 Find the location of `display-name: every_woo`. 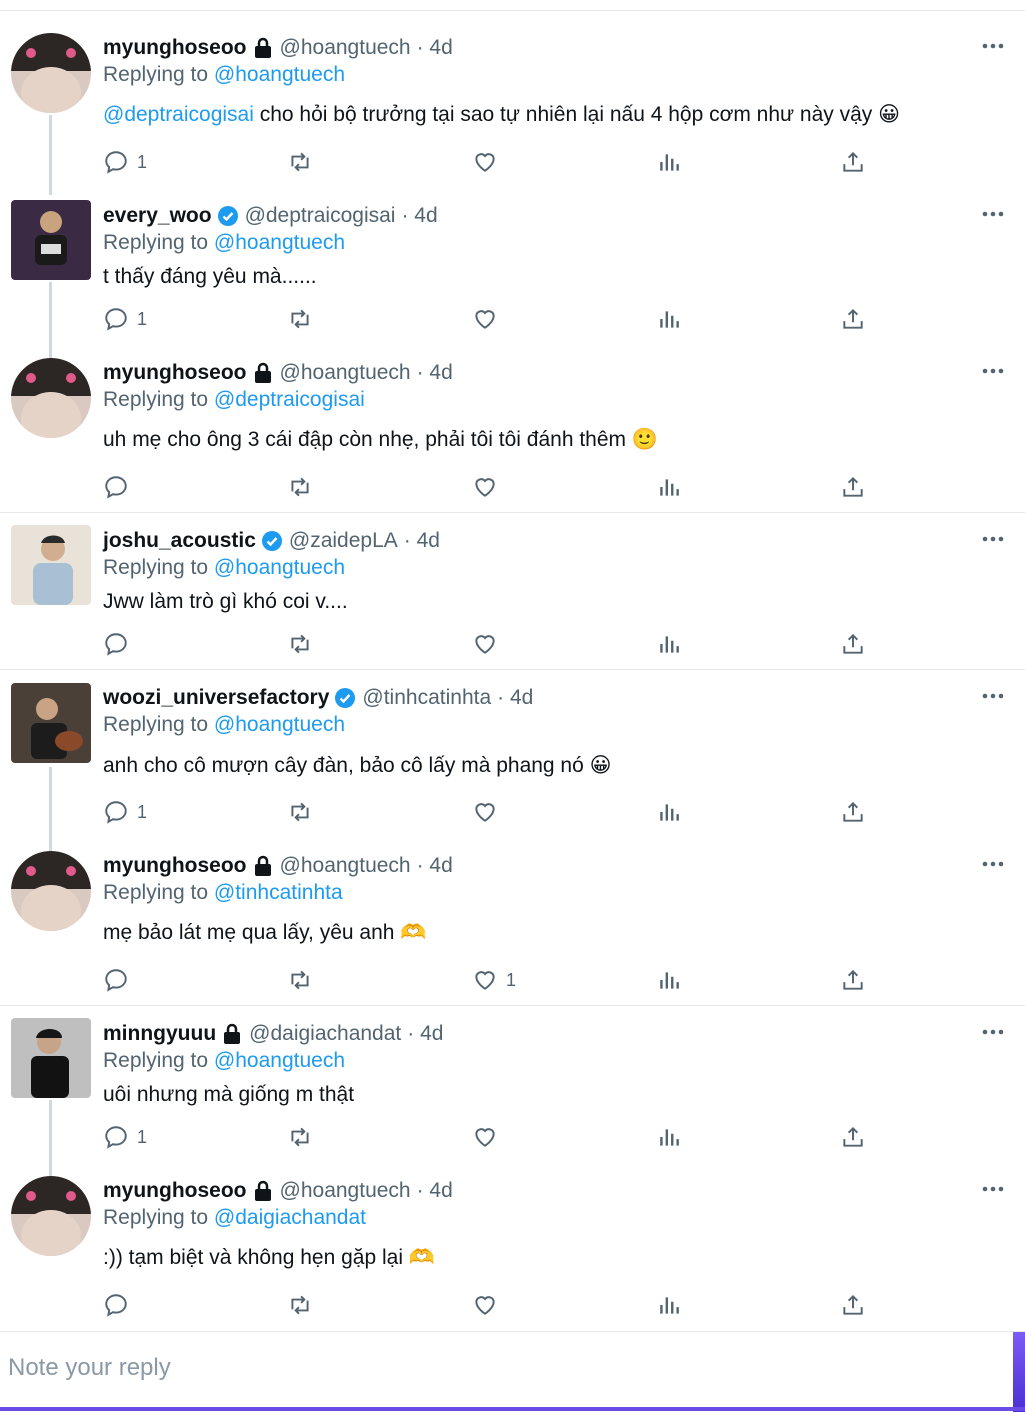

display-name: every_woo is located at coordinates (157, 216).